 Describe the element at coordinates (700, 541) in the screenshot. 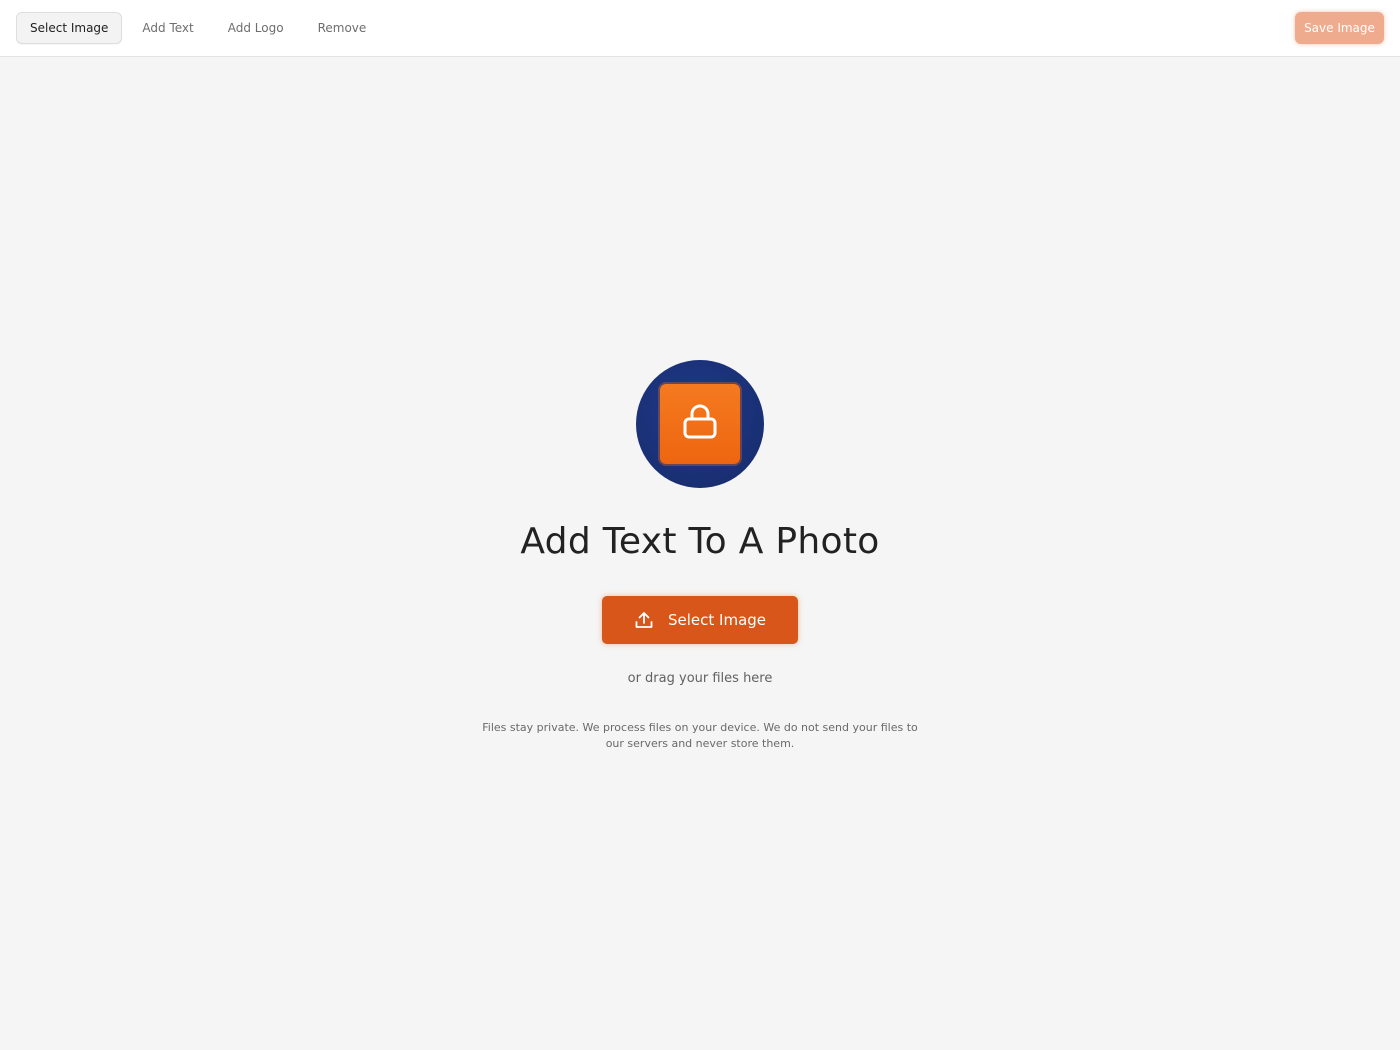

I see `page-title: Add Text To A Photo` at that location.